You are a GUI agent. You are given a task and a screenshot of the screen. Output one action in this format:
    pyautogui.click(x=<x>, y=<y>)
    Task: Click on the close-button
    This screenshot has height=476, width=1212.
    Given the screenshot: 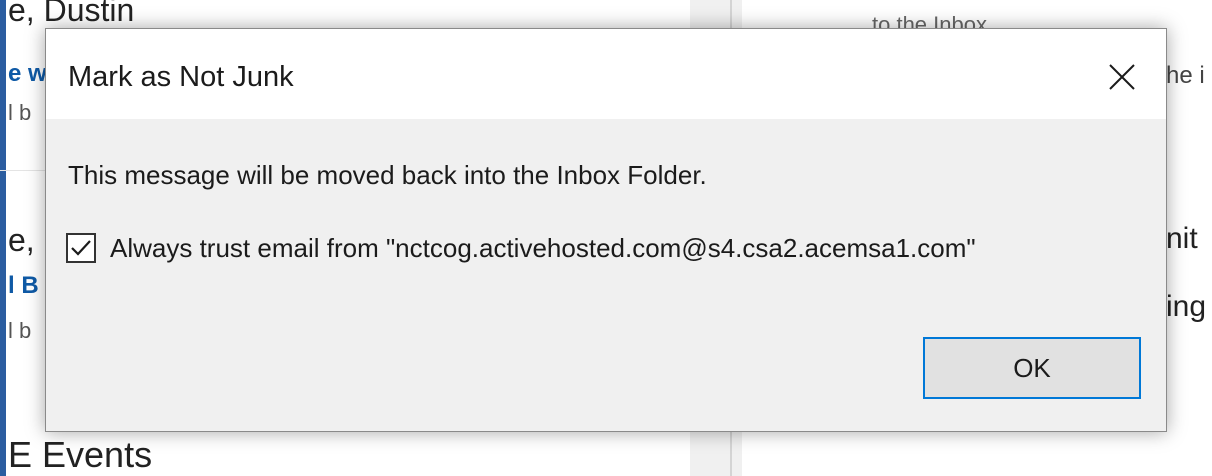 What is the action you would take?
    pyautogui.click(x=1122, y=77)
    